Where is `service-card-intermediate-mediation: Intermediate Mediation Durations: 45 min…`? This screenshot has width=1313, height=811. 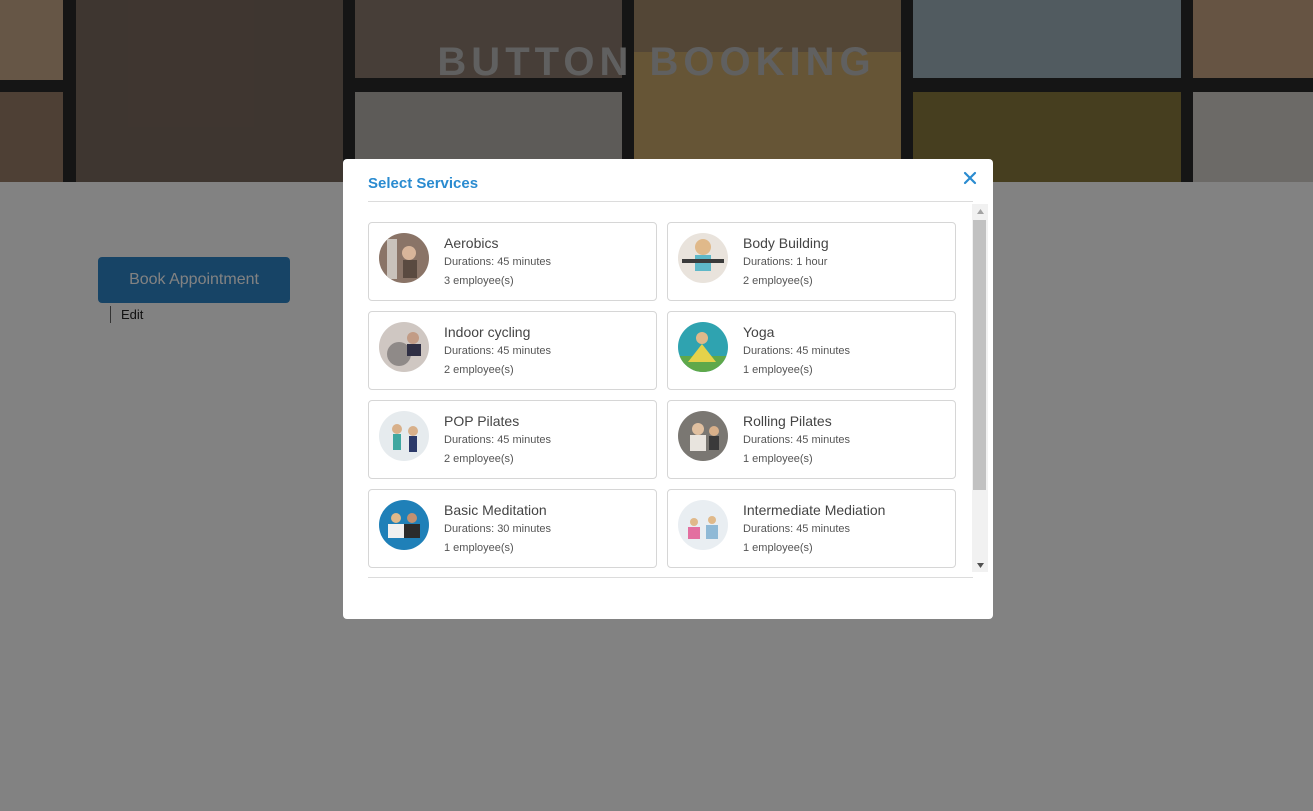
service-card-intermediate-mediation: Intermediate Mediation Durations: 45 min… is located at coordinates (811, 528).